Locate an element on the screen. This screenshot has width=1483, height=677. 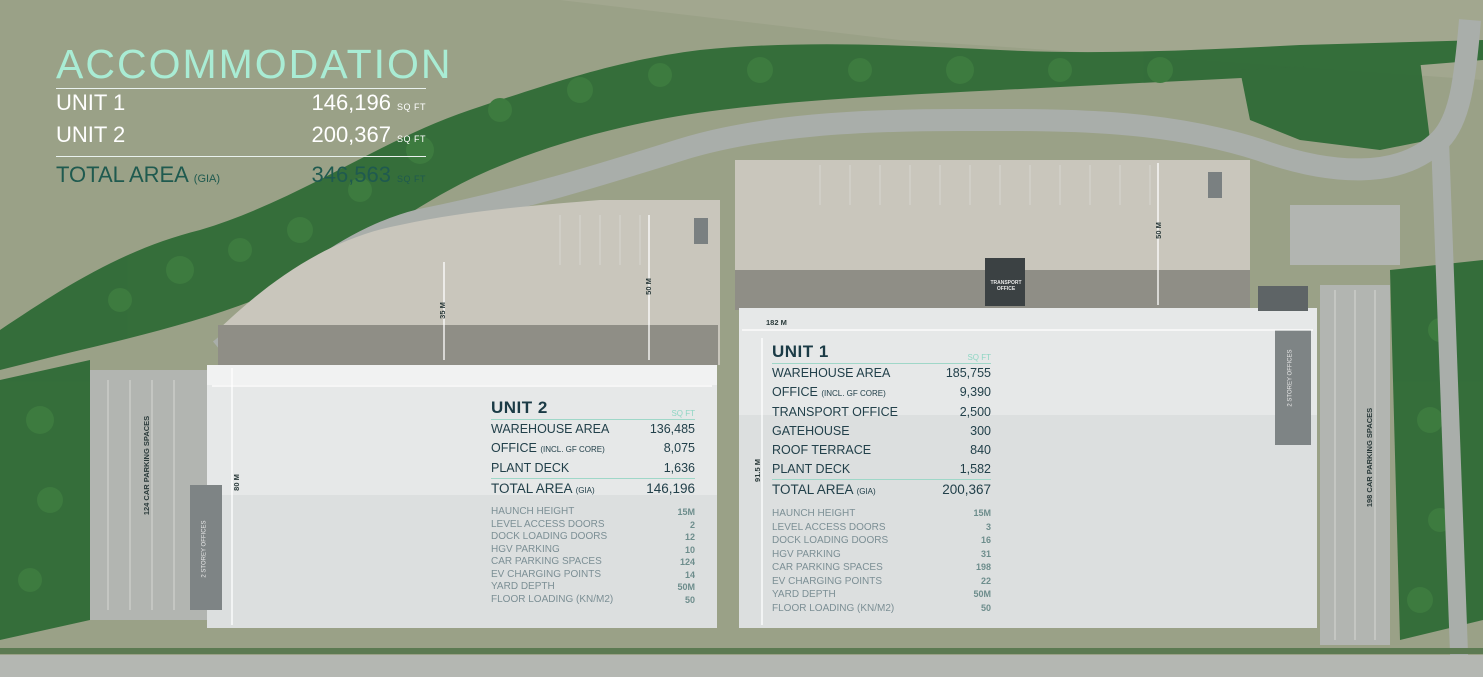
area-value: 1,636 is located at coordinates (679, 468).